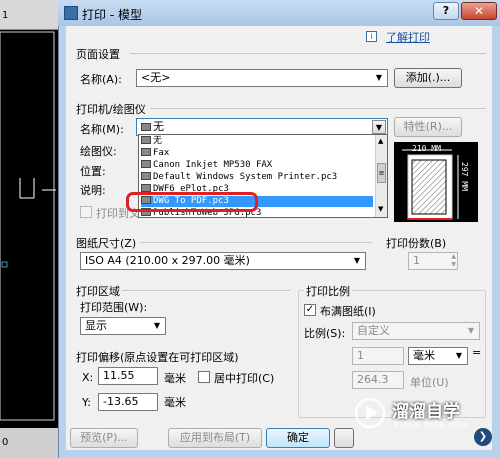 The width and height of the screenshot is (500, 458). I want to click on scroll-down-arrow-icon: ▼, so click(381, 209).